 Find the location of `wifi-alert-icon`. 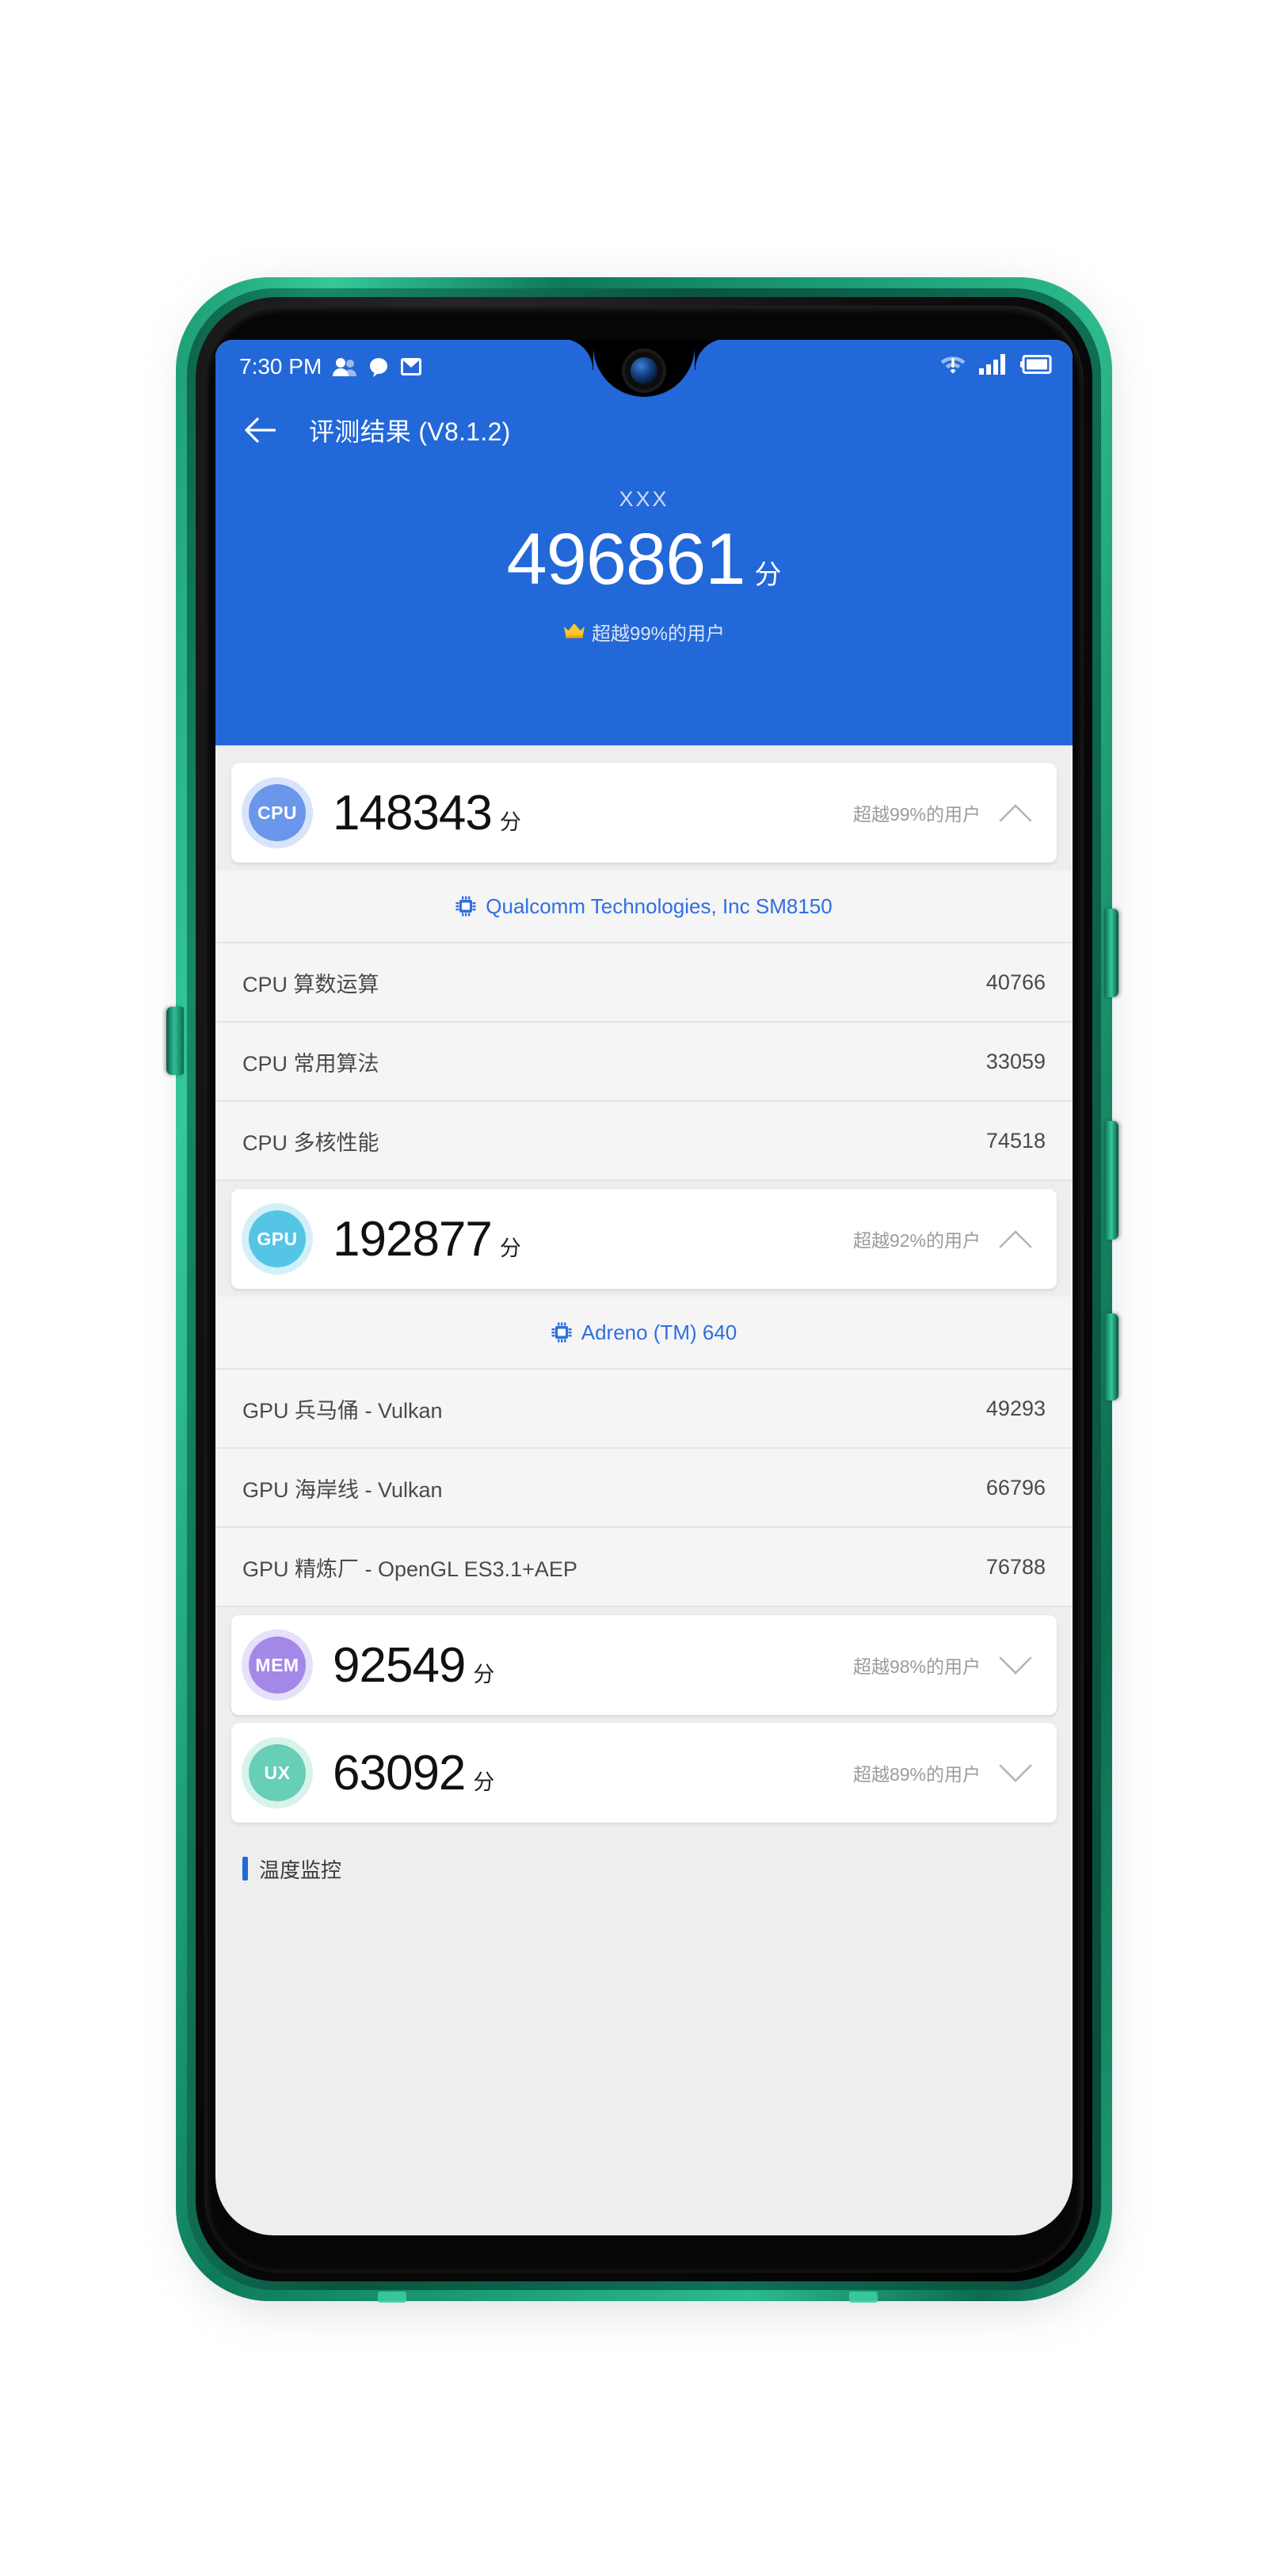

wifi-alert-icon is located at coordinates (952, 366).